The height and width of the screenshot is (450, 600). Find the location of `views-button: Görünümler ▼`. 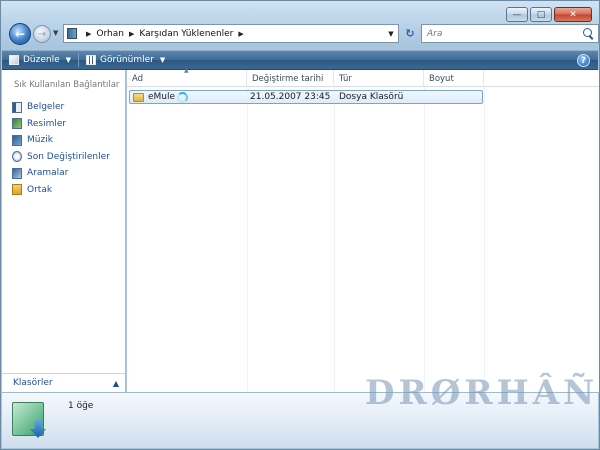

views-button: Görünümler ▼ is located at coordinates (125, 60).